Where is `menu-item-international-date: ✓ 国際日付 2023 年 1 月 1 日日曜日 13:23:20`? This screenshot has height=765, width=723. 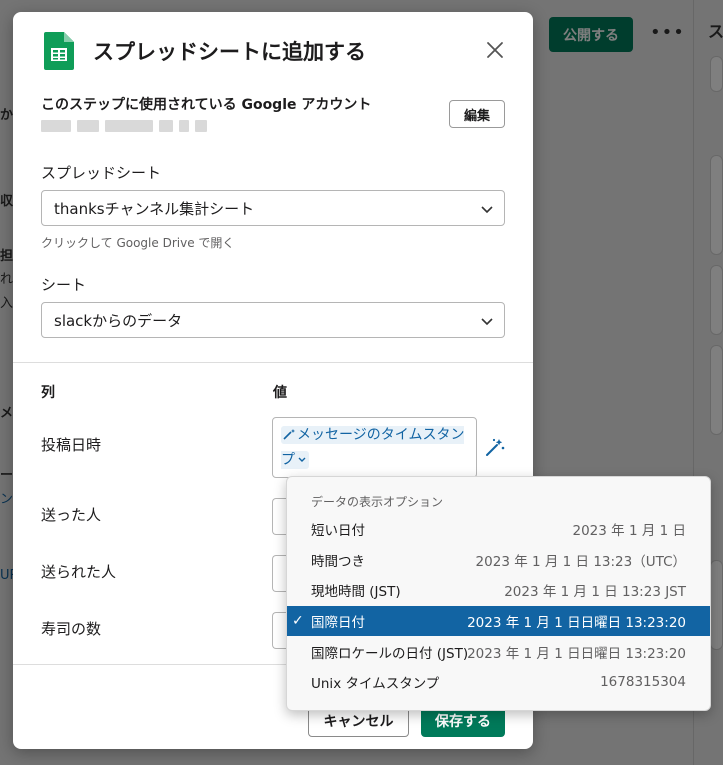 menu-item-international-date: ✓ 国際日付 2023 年 1 月 1 日日曜日 13:23:20 is located at coordinates (498, 621).